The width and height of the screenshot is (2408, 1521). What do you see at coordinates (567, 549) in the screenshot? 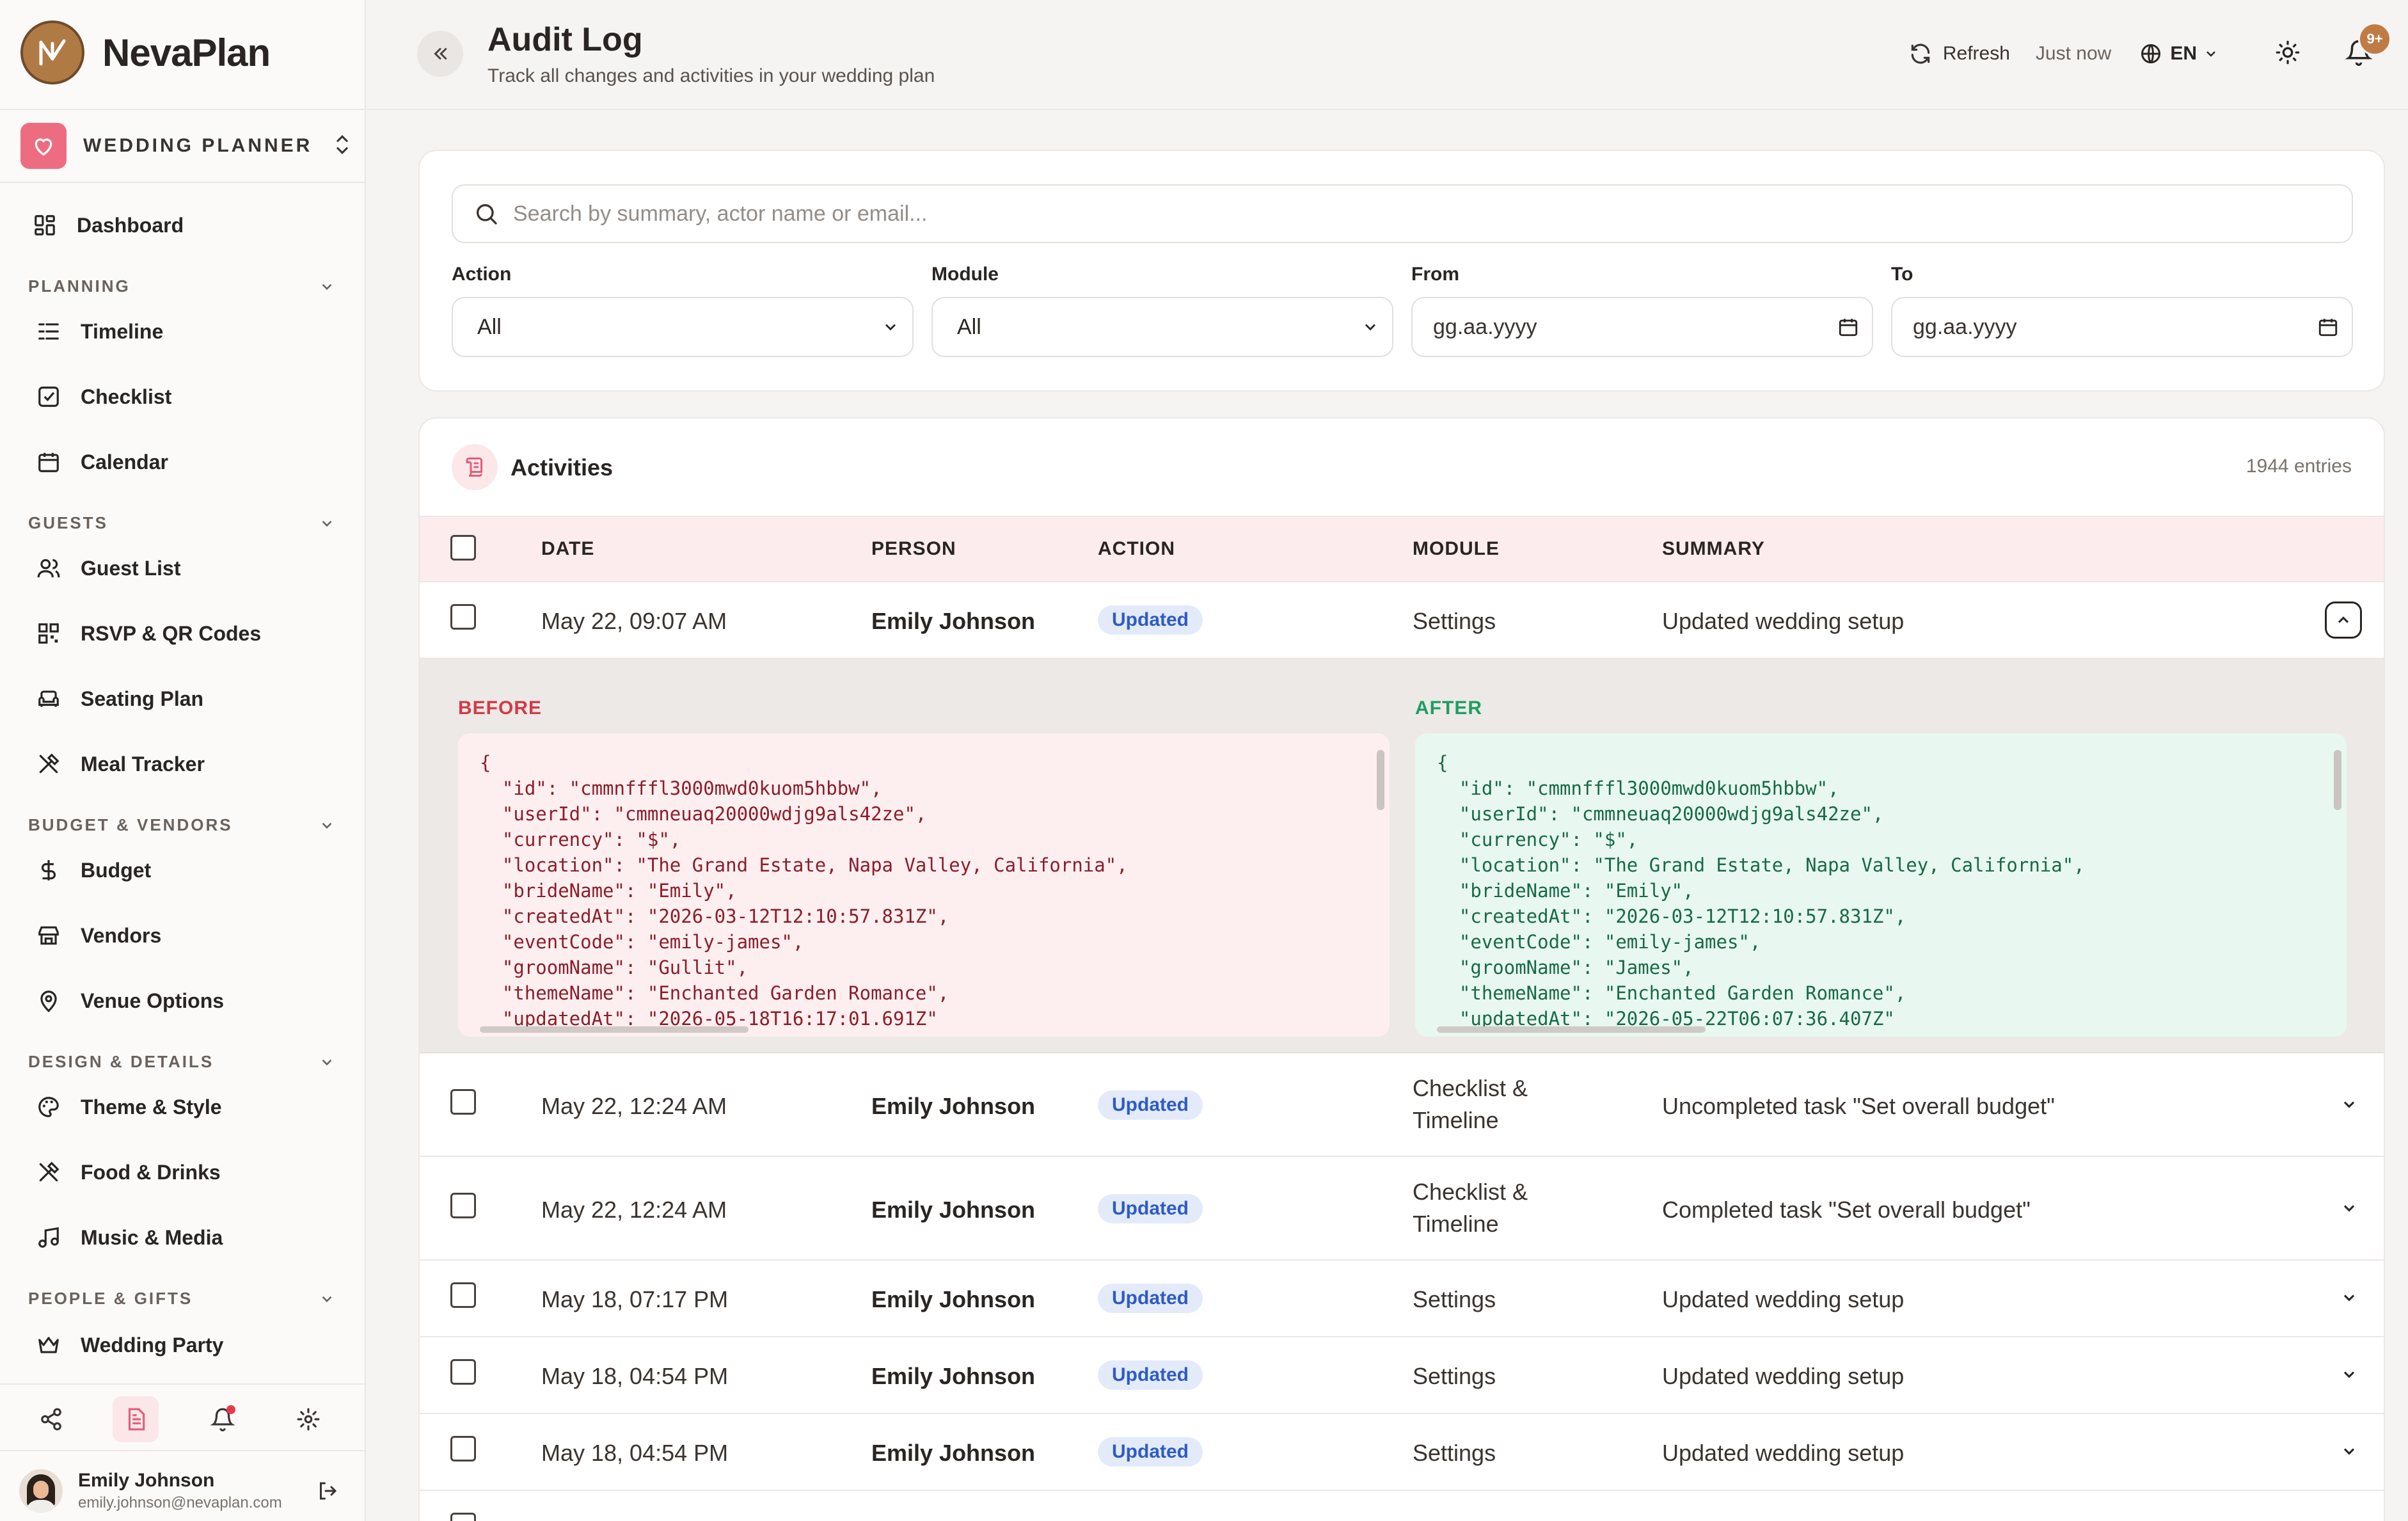
I see `column-date: DATE` at bounding box center [567, 549].